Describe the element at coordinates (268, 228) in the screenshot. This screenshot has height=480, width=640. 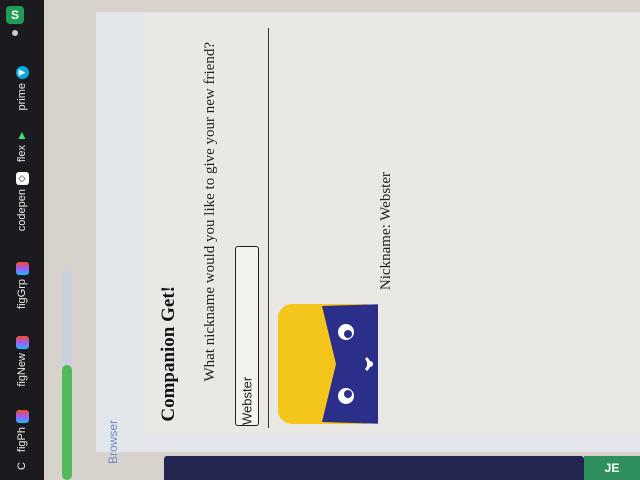
I see `divider` at that location.